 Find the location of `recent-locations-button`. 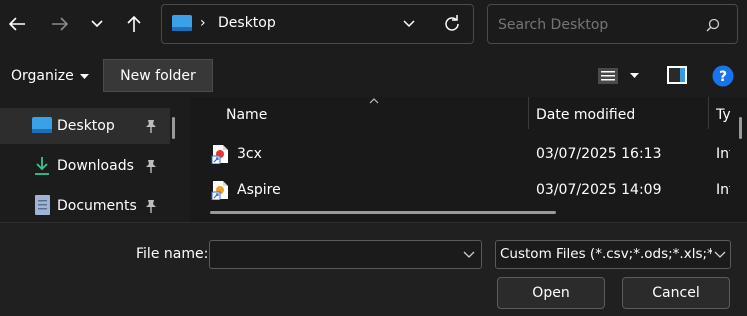

recent-locations-button is located at coordinates (97, 24).